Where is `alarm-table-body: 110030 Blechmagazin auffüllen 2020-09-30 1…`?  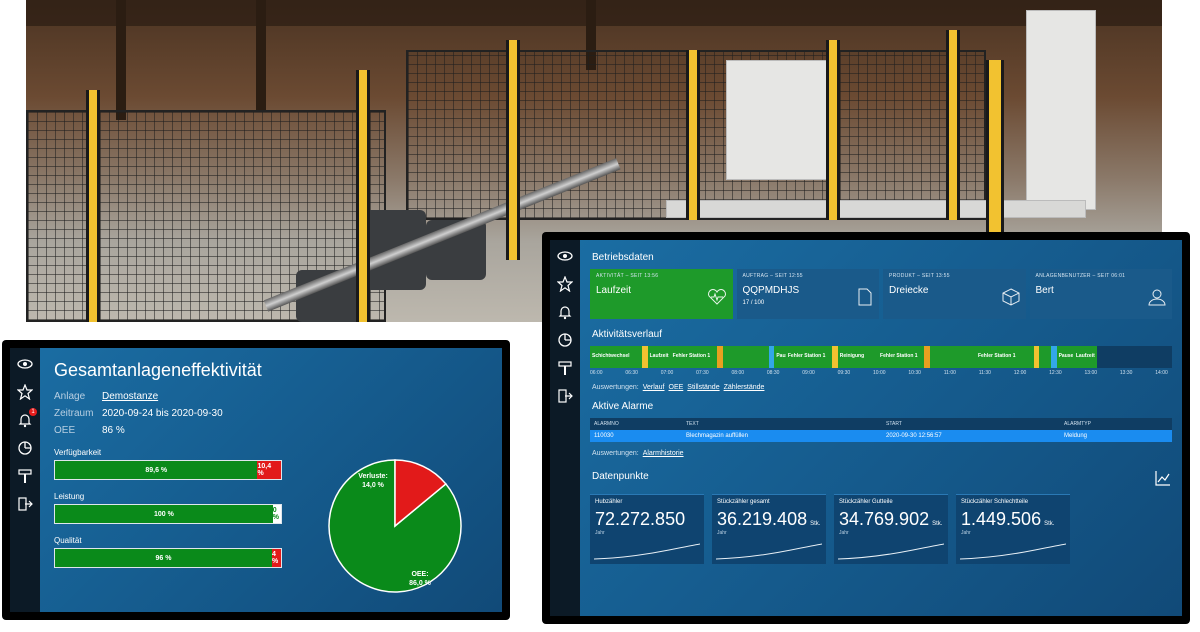 alarm-table-body: 110030 Blechmagazin auffüllen 2020-09-30 1… is located at coordinates (881, 436).